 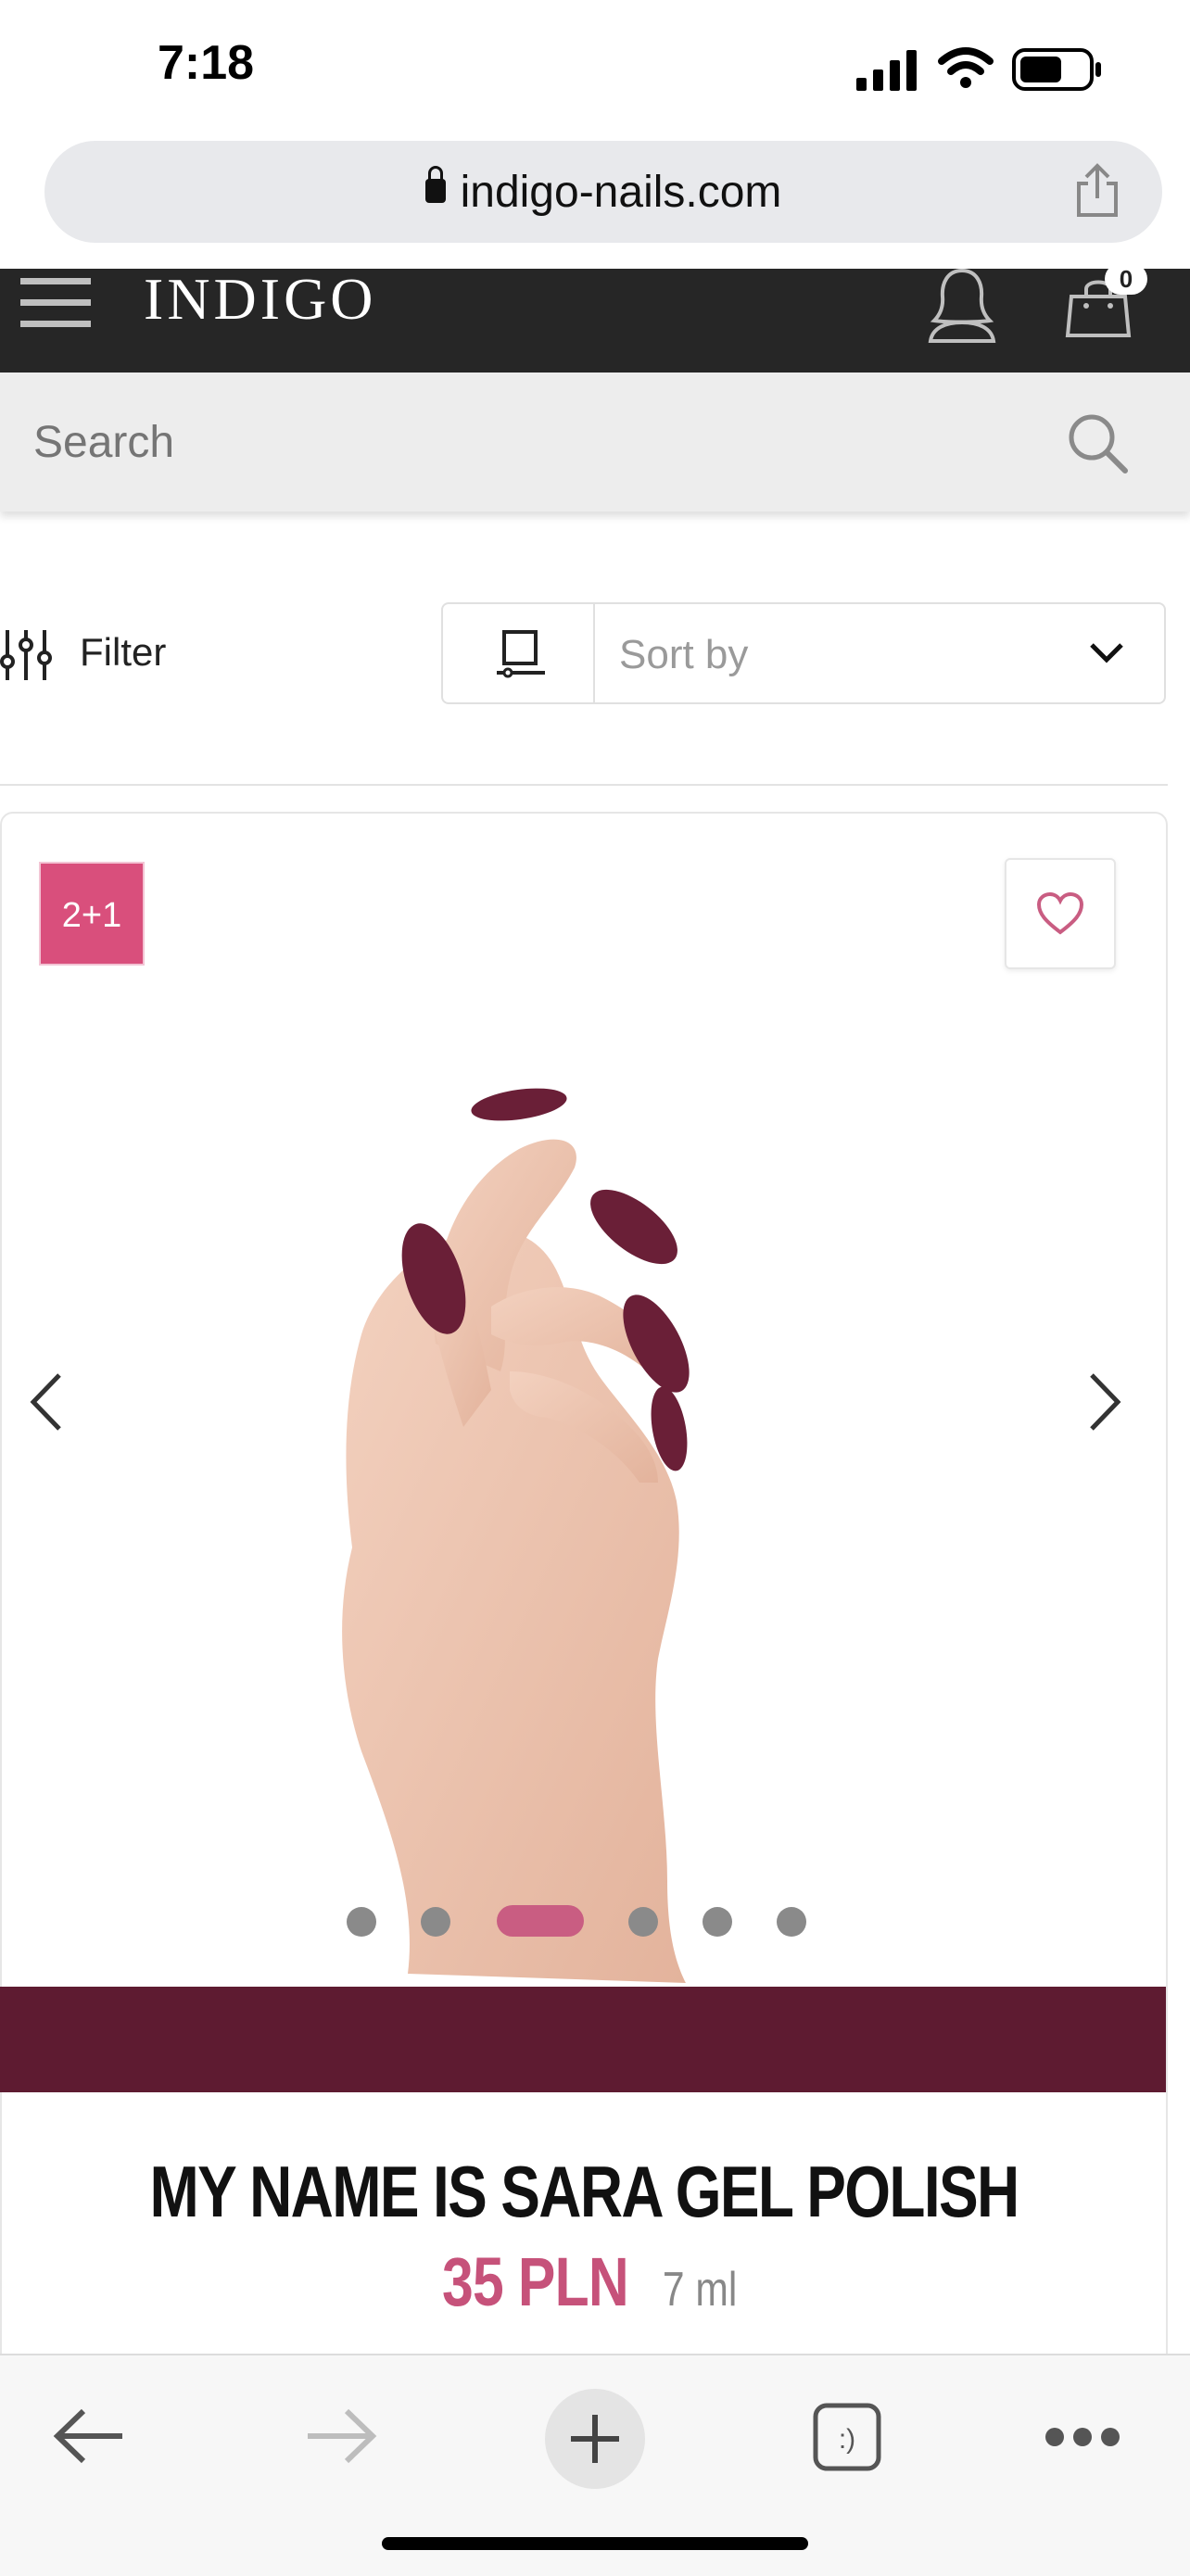 What do you see at coordinates (886, 70) in the screenshot?
I see `signal-icon` at bounding box center [886, 70].